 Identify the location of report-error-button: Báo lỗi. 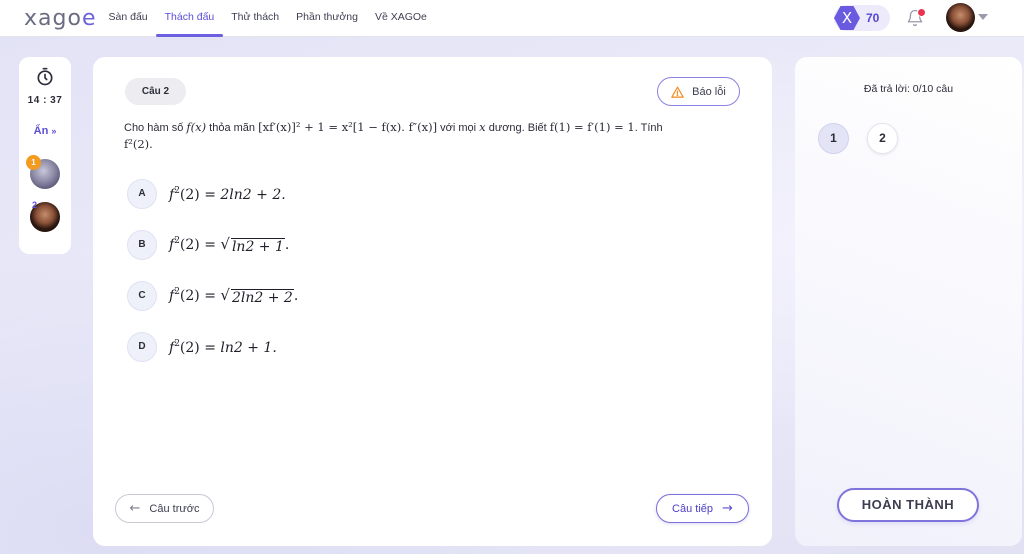
(698, 91).